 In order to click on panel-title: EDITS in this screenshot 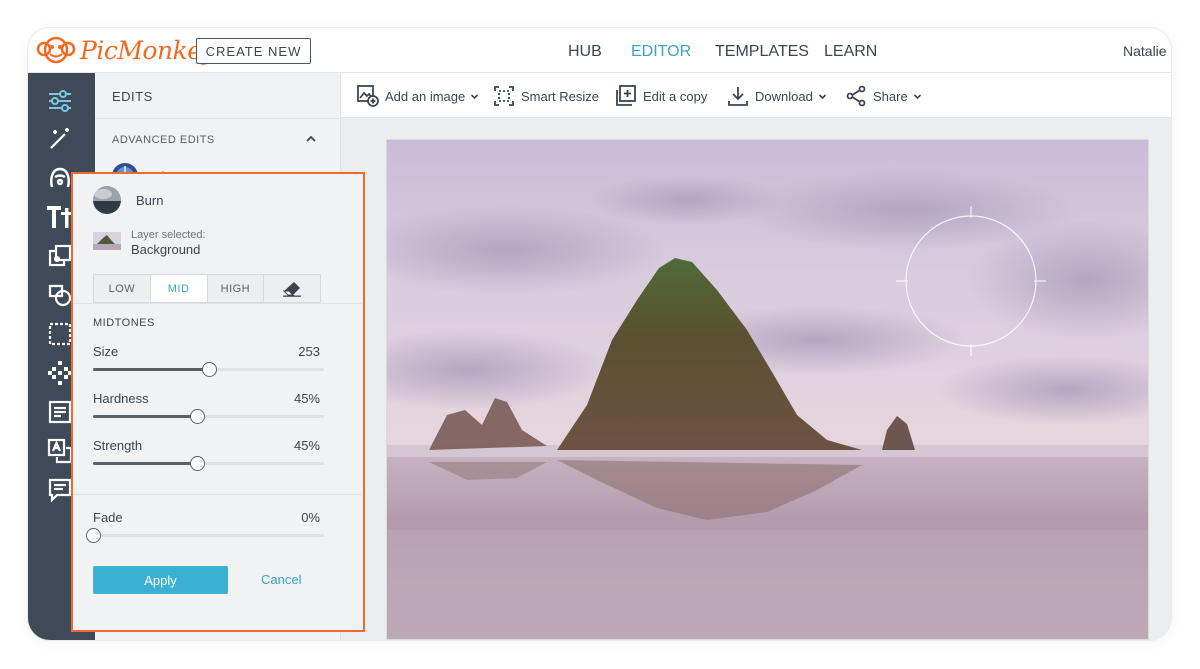, I will do `click(132, 96)`.